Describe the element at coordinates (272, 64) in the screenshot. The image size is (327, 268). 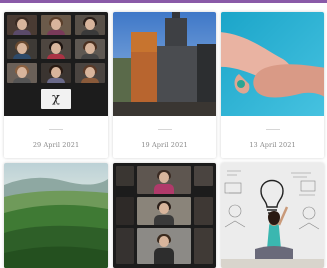
I see `card-image-handshake` at that location.